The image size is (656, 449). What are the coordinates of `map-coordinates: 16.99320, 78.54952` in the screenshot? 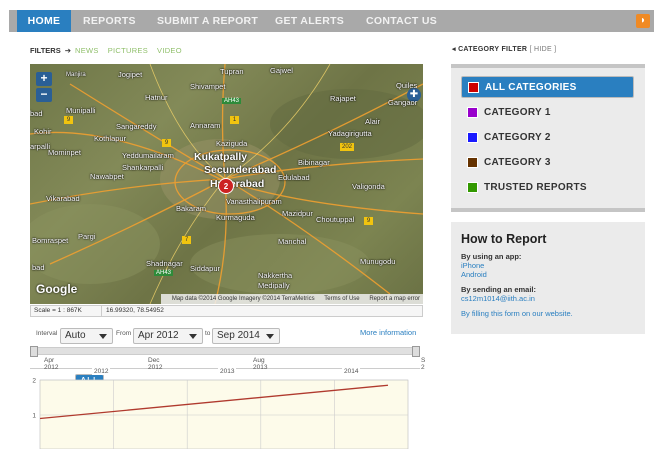 It's located at (135, 310).